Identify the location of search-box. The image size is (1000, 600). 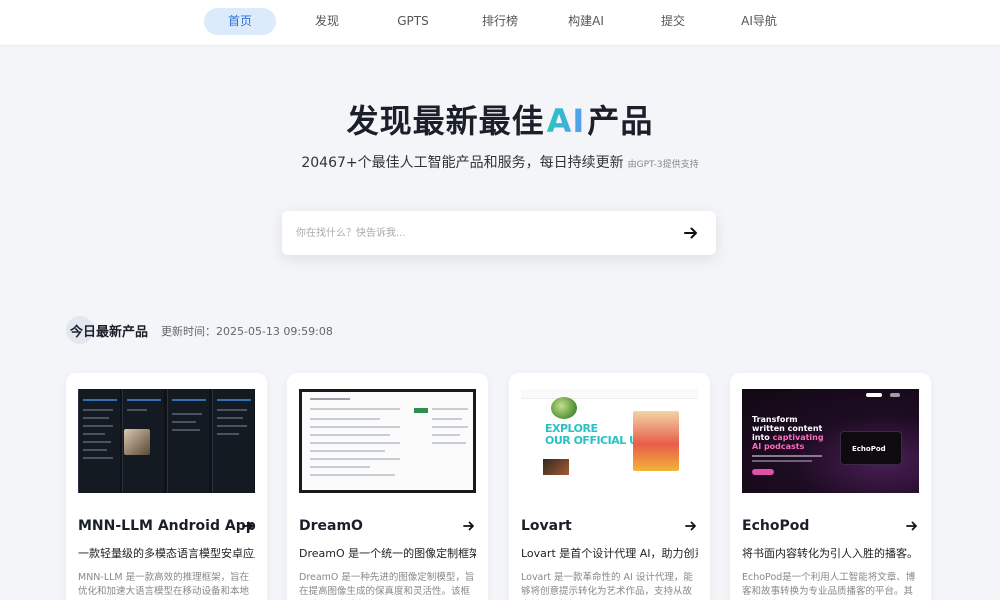
(499, 233).